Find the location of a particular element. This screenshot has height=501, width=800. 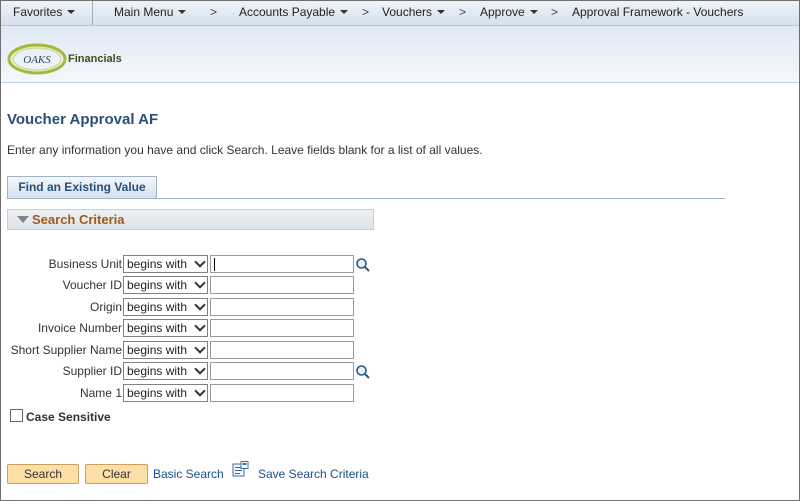

logo-text: OAKS is located at coordinates (37, 60).